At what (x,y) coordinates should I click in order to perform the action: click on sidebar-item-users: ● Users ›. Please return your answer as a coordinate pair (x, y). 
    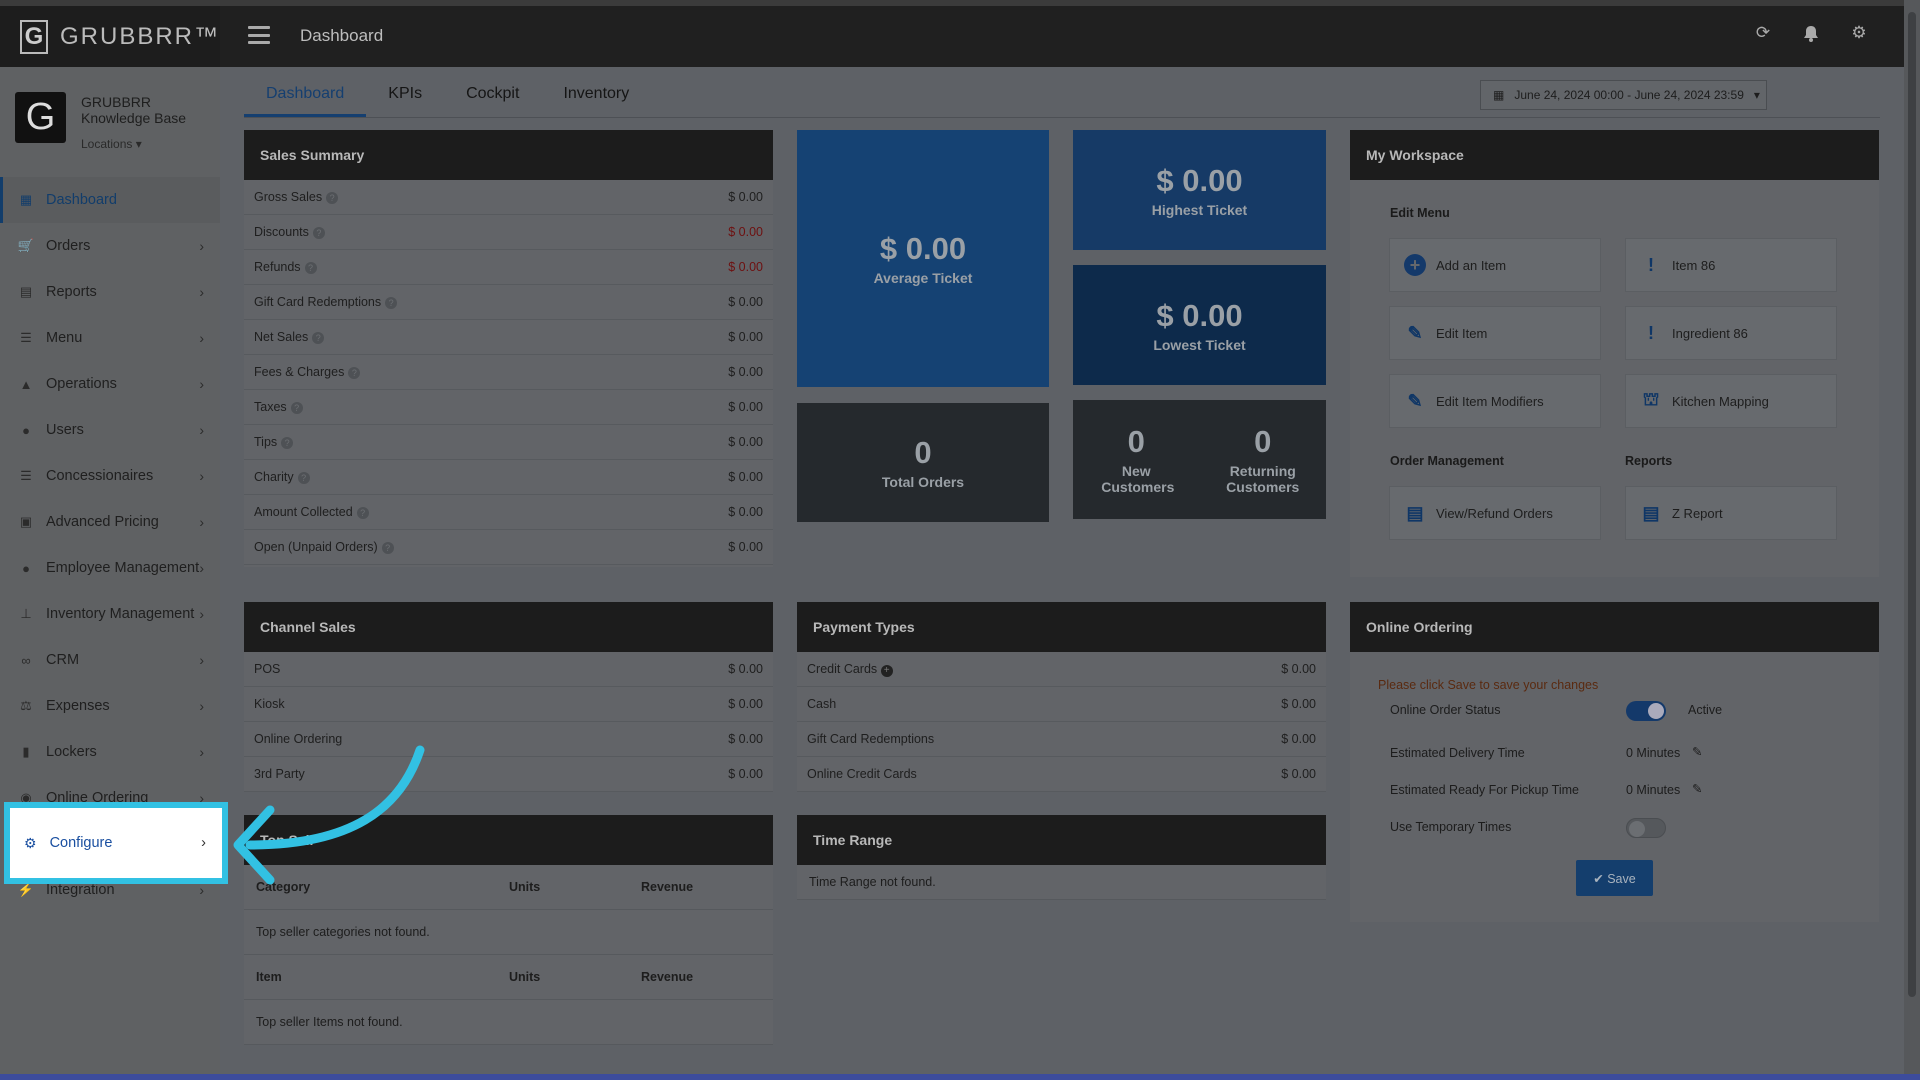
    Looking at the image, I should click on (110, 430).